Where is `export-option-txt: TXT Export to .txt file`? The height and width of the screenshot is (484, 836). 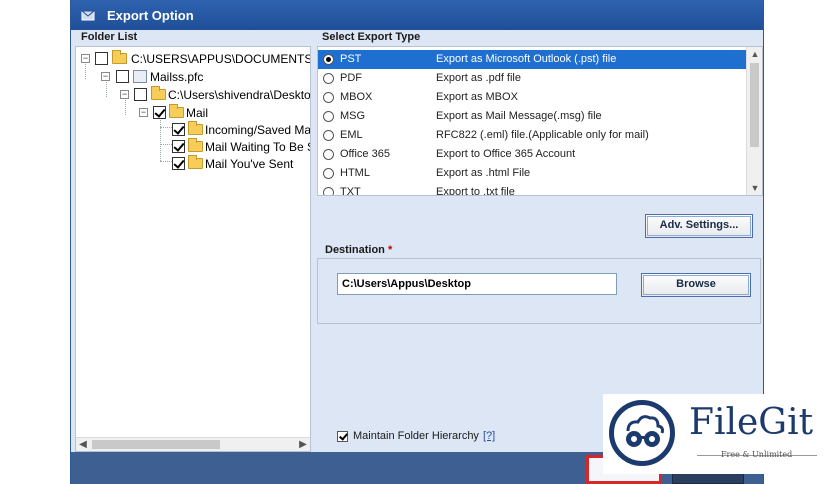
export-option-txt: TXT Export to .txt file is located at coordinates (532, 189).